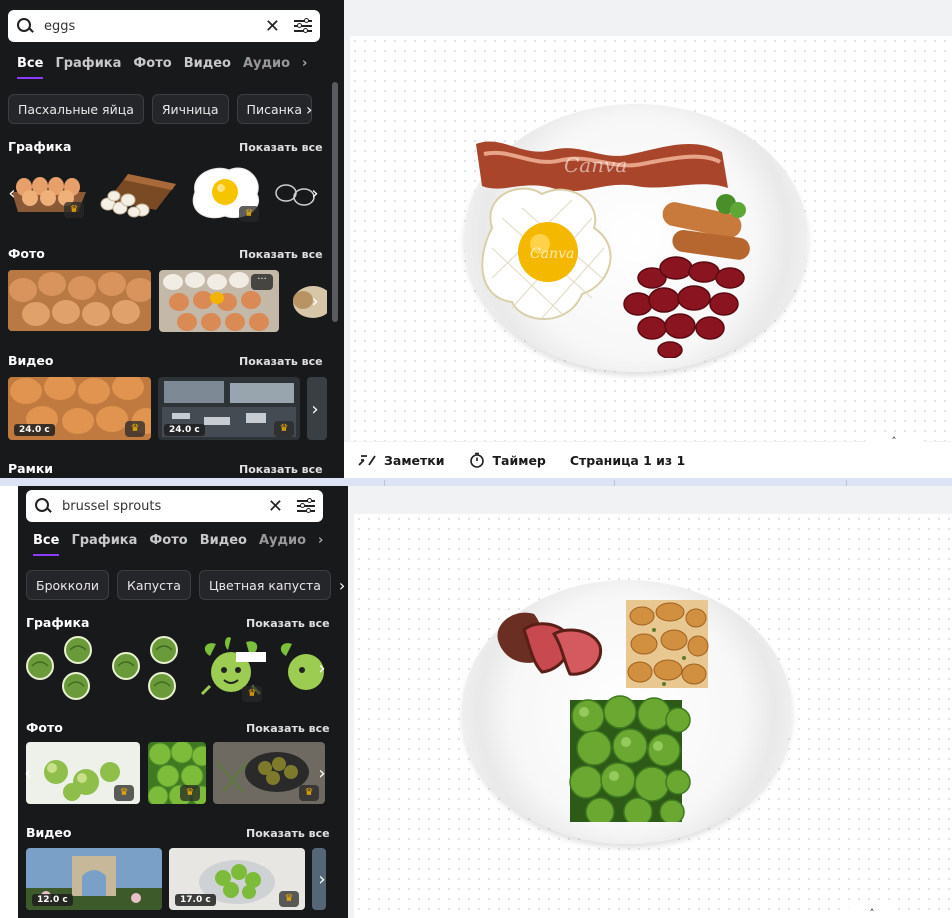  Describe the element at coordinates (94, 879) in the screenshot. I see `video-arch: 12.0 с` at that location.